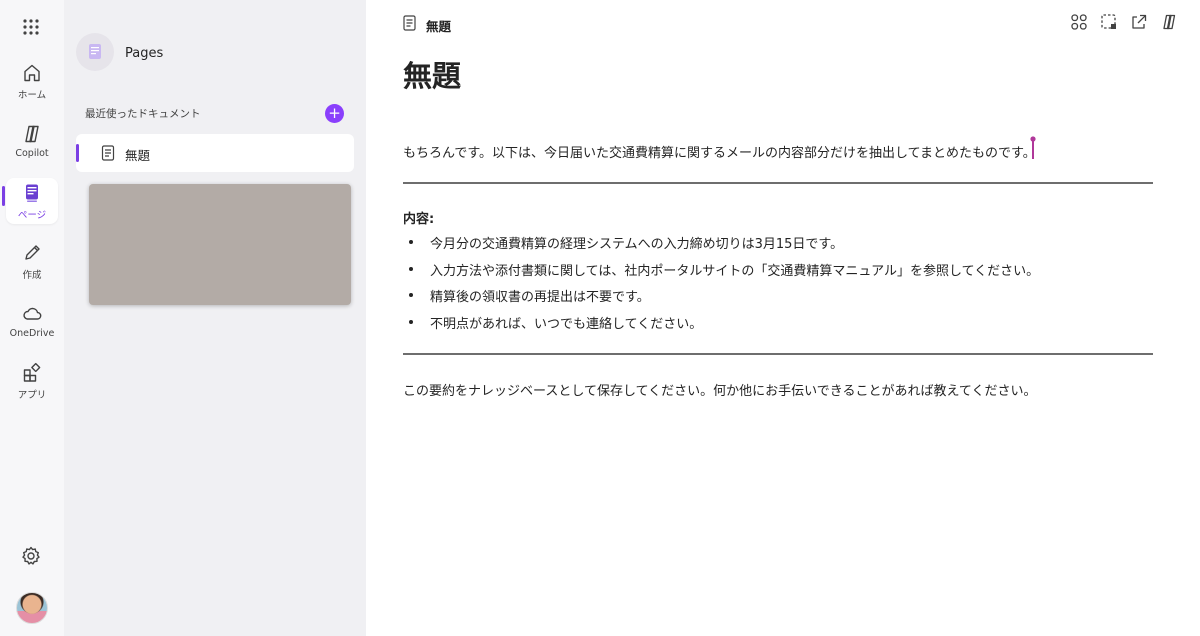 The image size is (1200, 636). What do you see at coordinates (566, 324) in the screenshot?
I see `bullet-text: 不明点があれば、いつでも連絡してください。` at bounding box center [566, 324].